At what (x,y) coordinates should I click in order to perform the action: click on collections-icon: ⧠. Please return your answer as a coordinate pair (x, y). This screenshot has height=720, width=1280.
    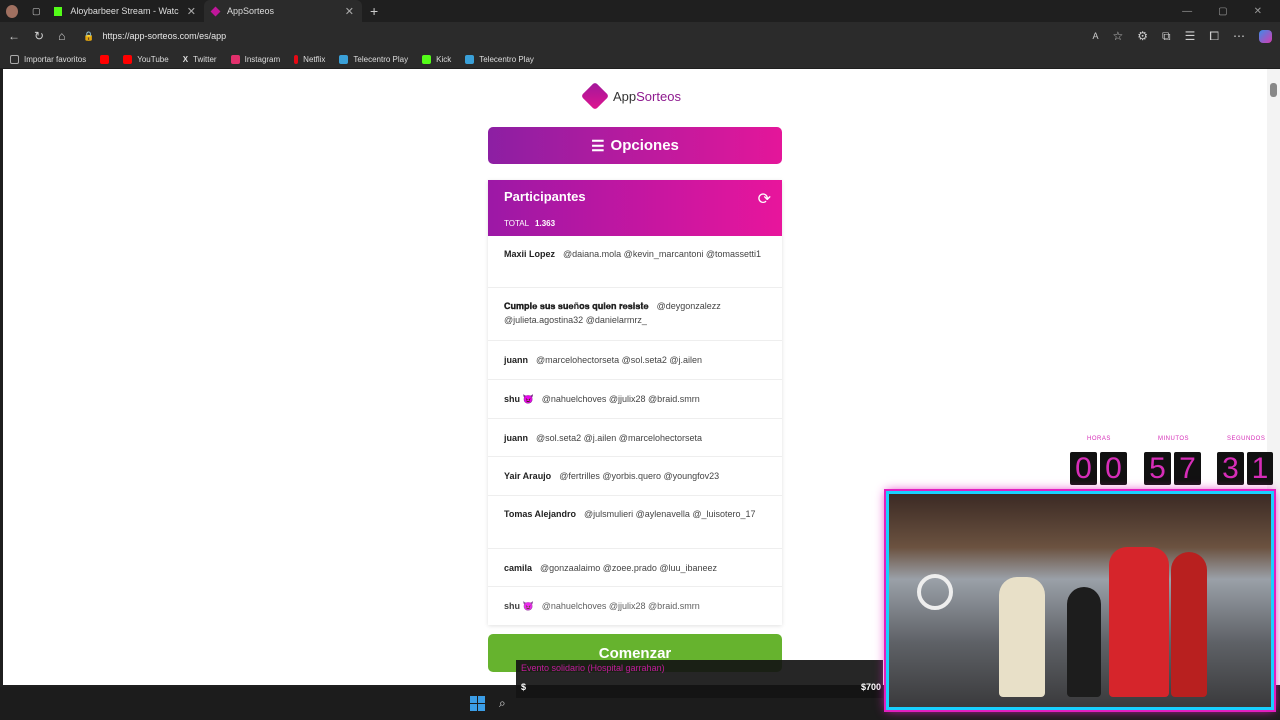
    Looking at the image, I should click on (1214, 36).